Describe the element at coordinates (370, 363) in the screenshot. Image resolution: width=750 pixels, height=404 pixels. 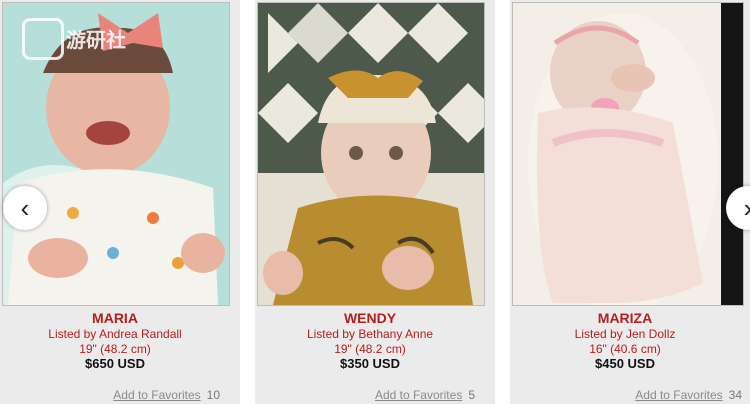
I see `listing-price: $350 USD` at that location.